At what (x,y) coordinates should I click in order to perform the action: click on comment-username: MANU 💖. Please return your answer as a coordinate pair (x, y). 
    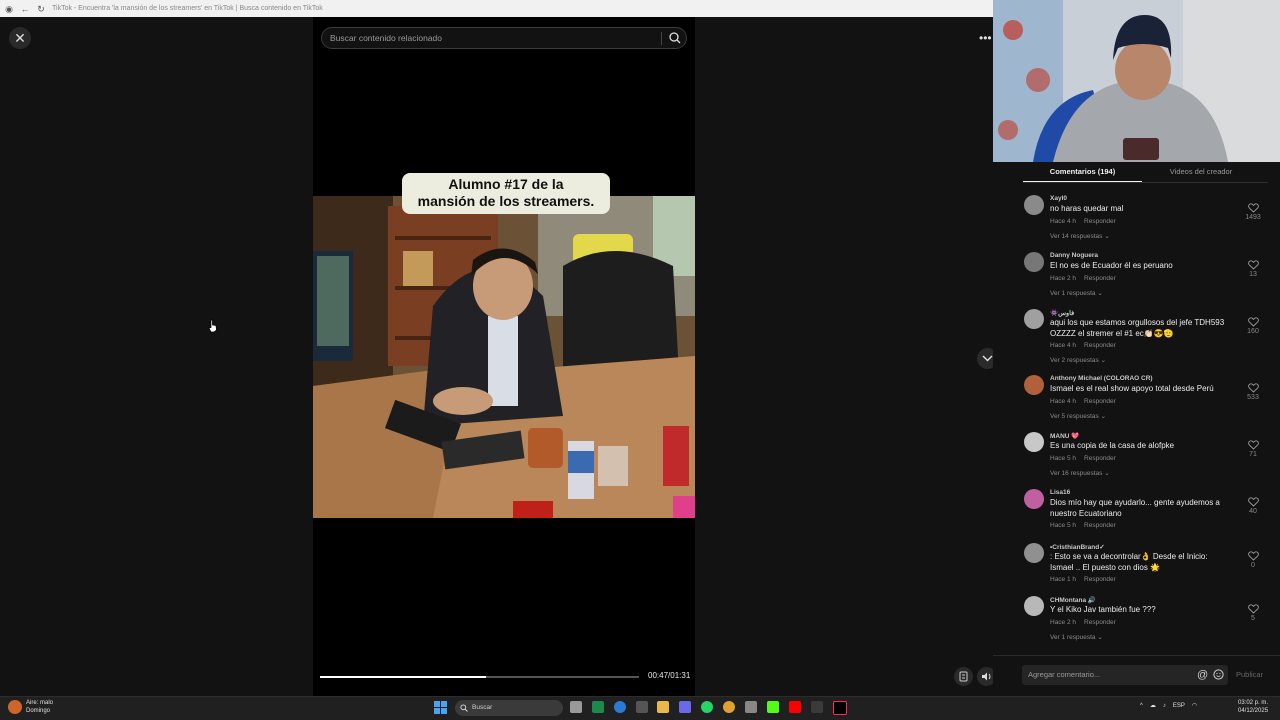
    Looking at the image, I should click on (1064, 436).